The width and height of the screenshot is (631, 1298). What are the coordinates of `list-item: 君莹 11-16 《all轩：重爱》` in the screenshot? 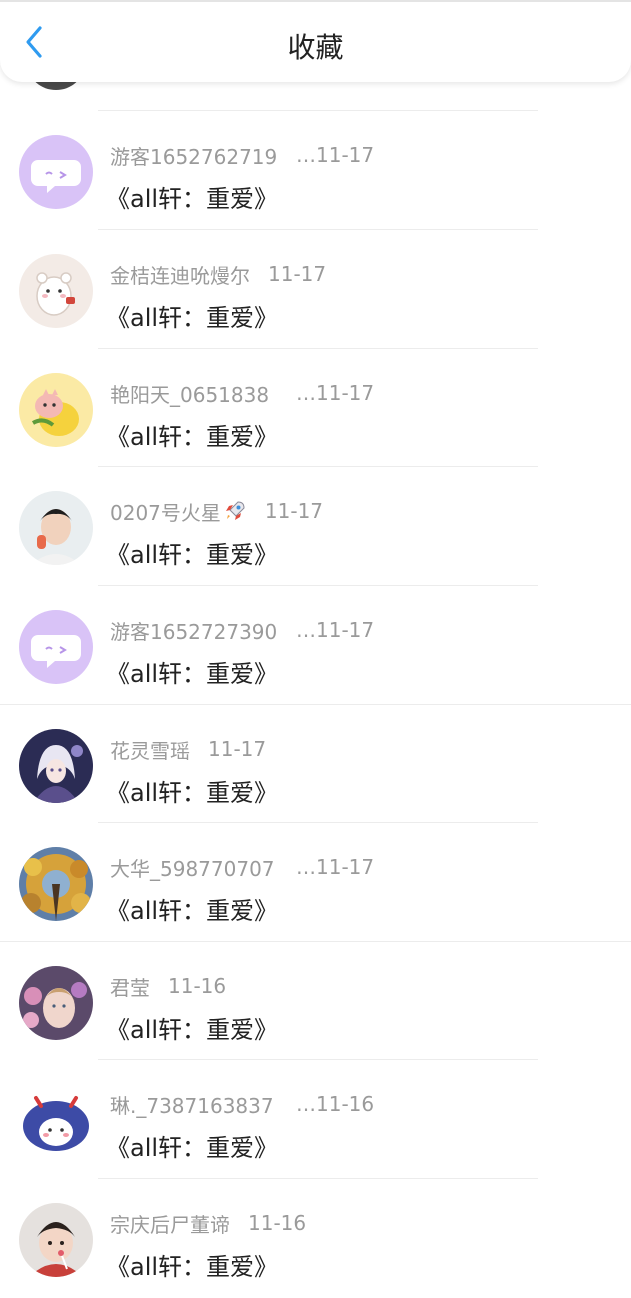 It's located at (315, 1002).